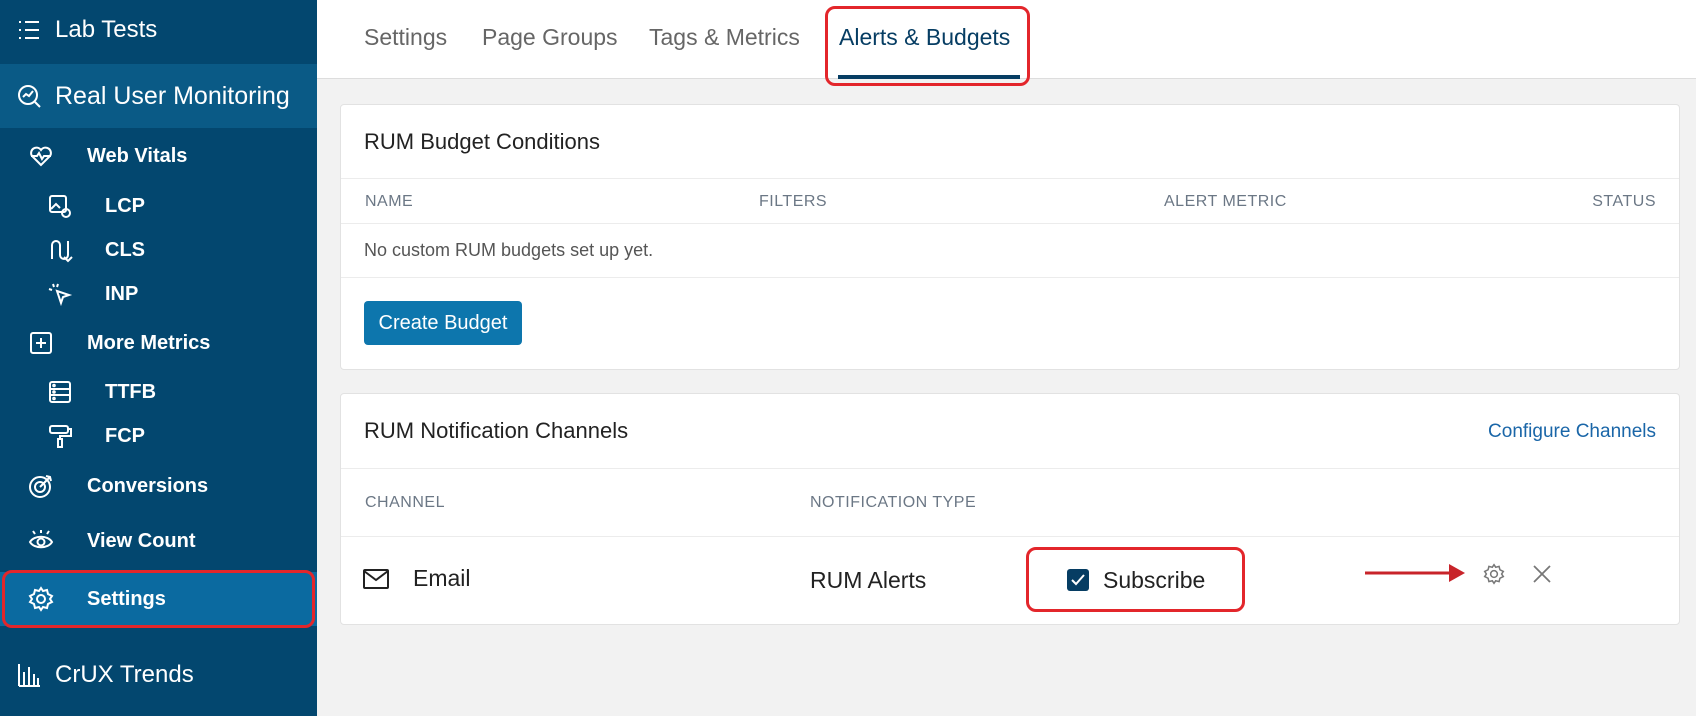  Describe the element at coordinates (122, 293) in the screenshot. I see `sidebar-item-label: INP` at that location.